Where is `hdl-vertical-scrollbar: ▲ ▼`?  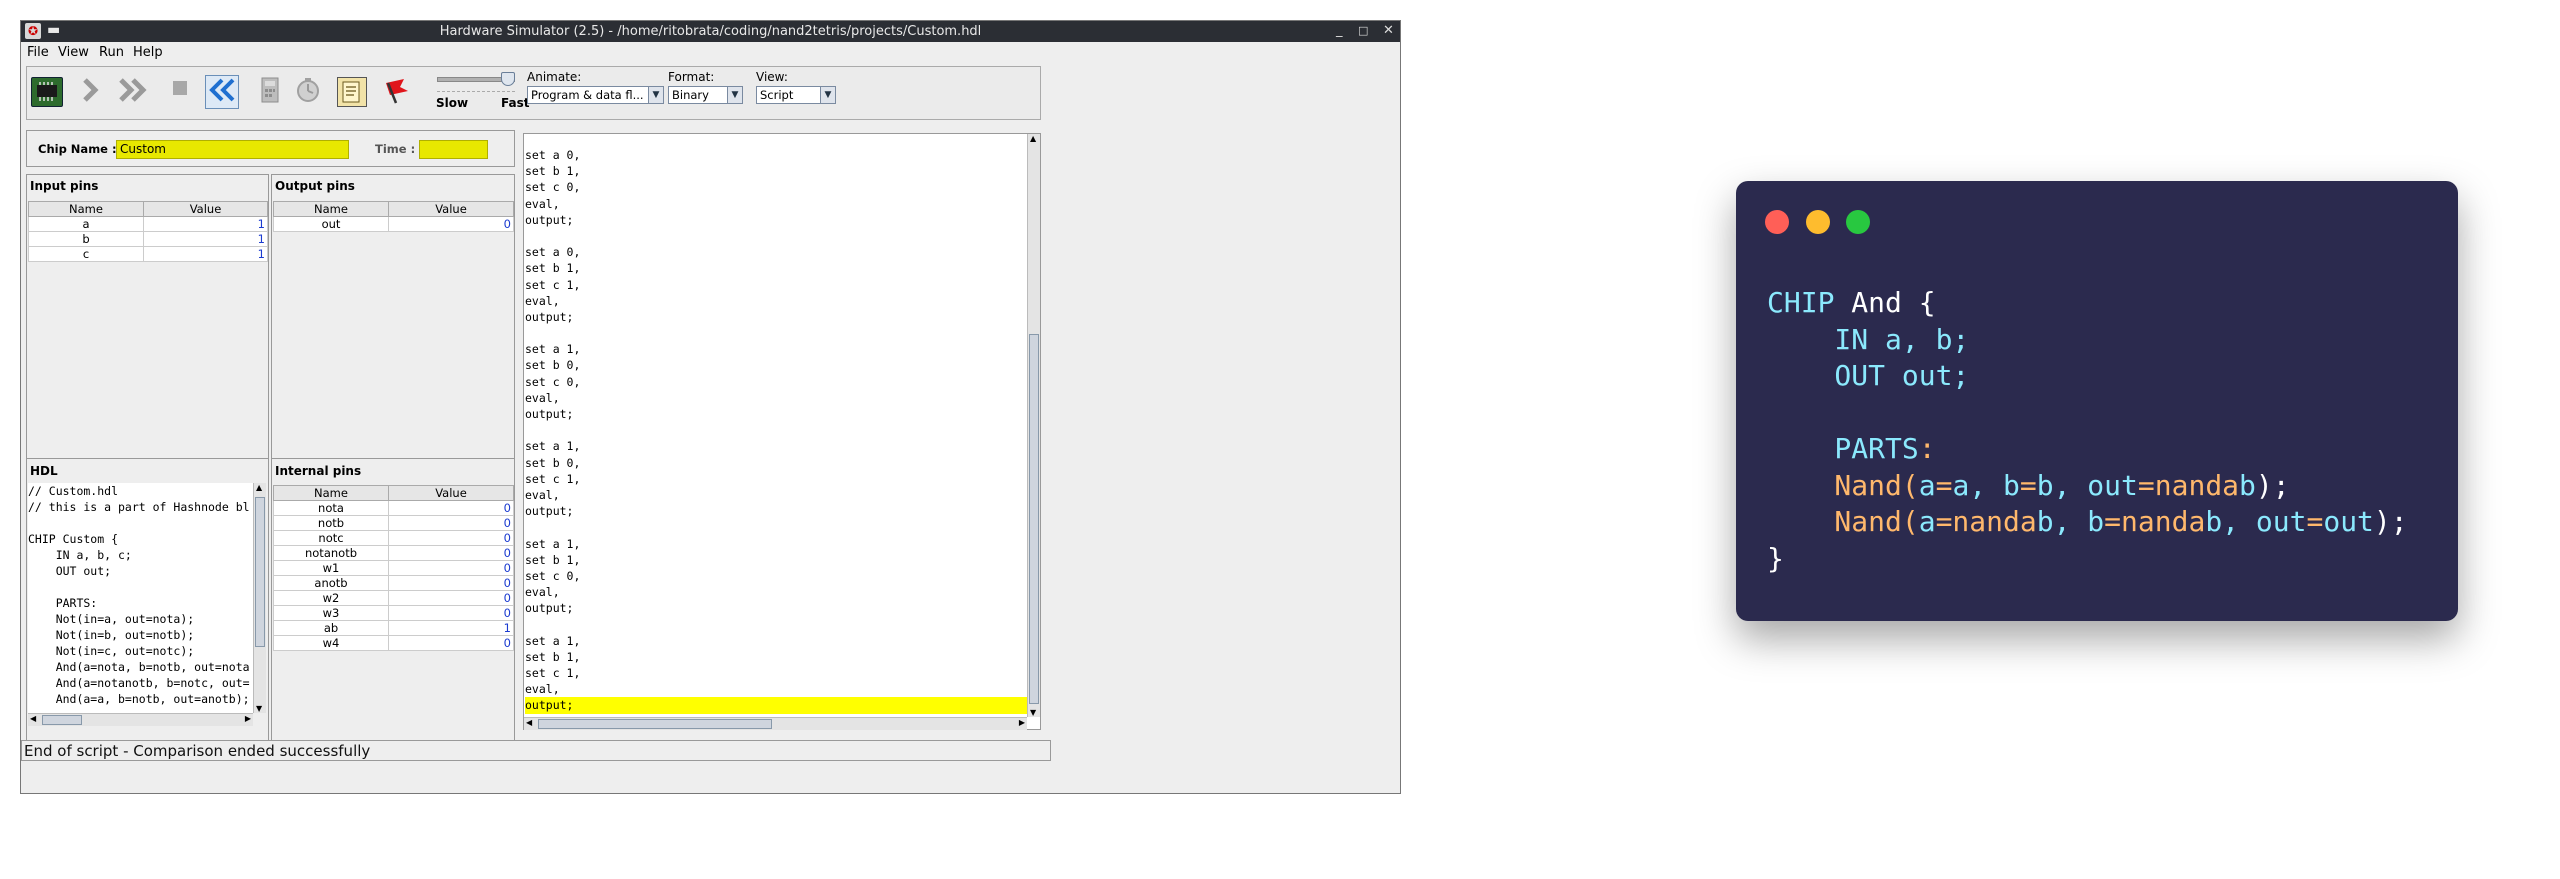 hdl-vertical-scrollbar: ▲ ▼ is located at coordinates (259, 598).